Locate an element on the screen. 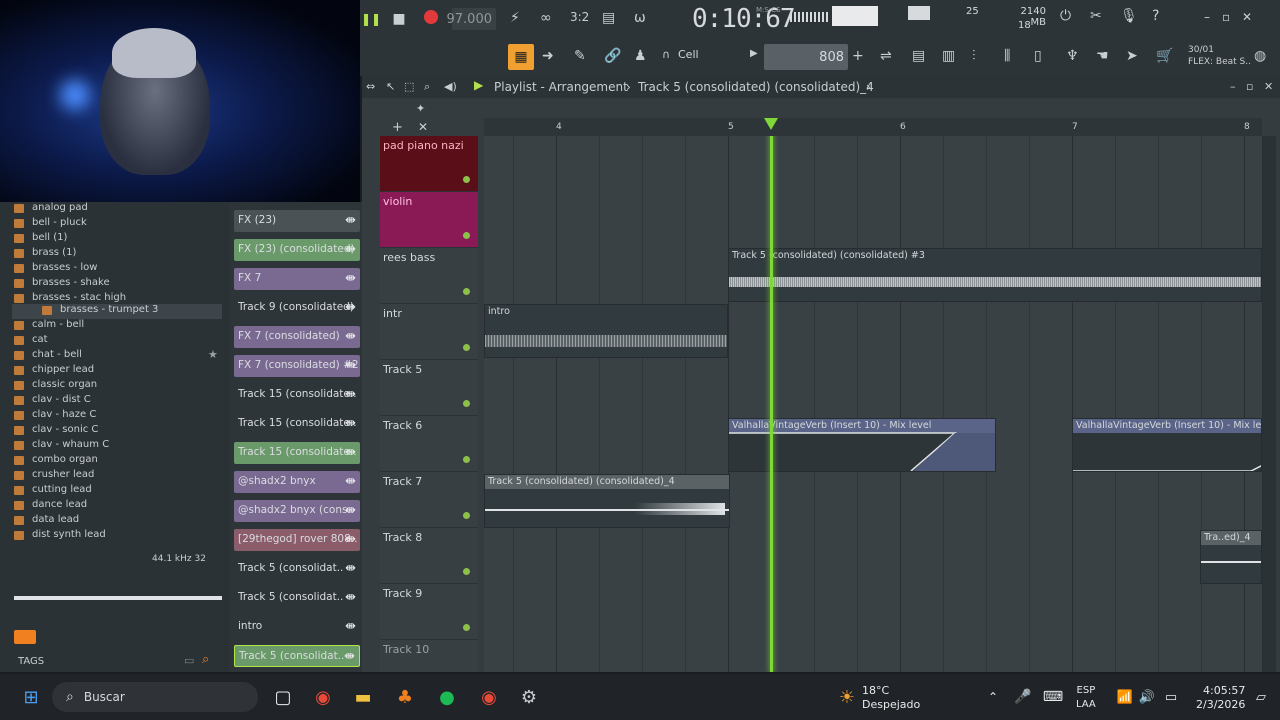 This screenshot has width=1280, height=720. track-header: Track 5 is located at coordinates (429, 388).